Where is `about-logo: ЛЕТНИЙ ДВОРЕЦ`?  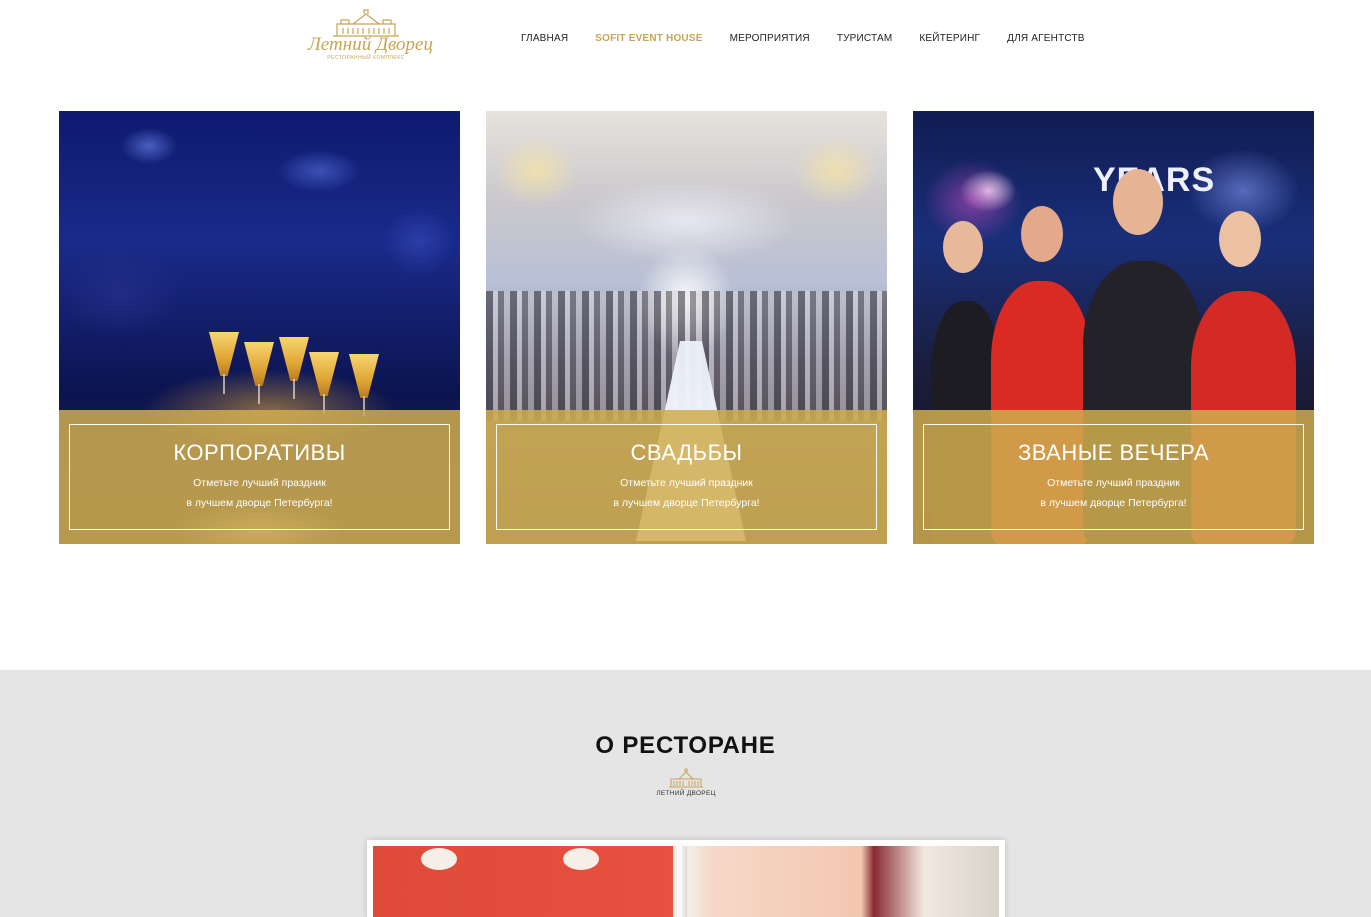
about-logo: ЛЕТНИЙ ДВОРЕЦ is located at coordinates (686, 782).